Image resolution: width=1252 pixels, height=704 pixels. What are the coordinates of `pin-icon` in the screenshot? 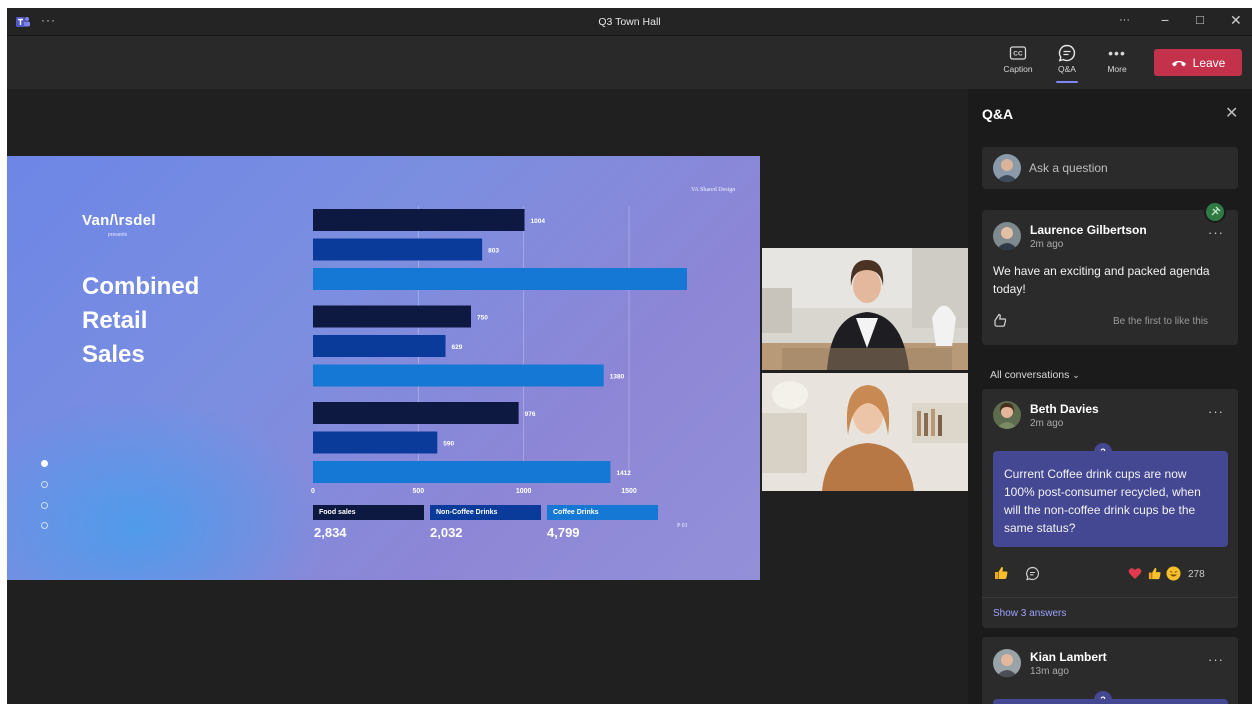 It's located at (1215, 212).